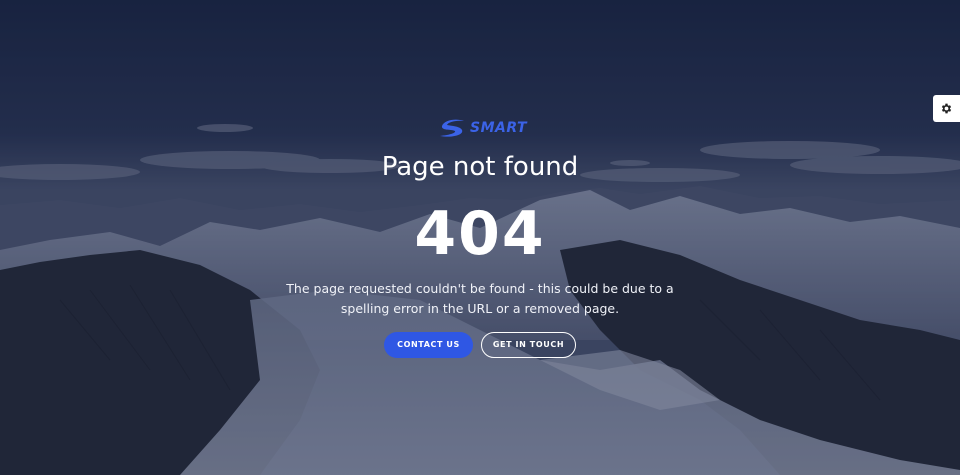 Image resolution: width=960 pixels, height=475 pixels. Describe the element at coordinates (499, 128) in the screenshot. I see `logo-text: SMART` at that location.